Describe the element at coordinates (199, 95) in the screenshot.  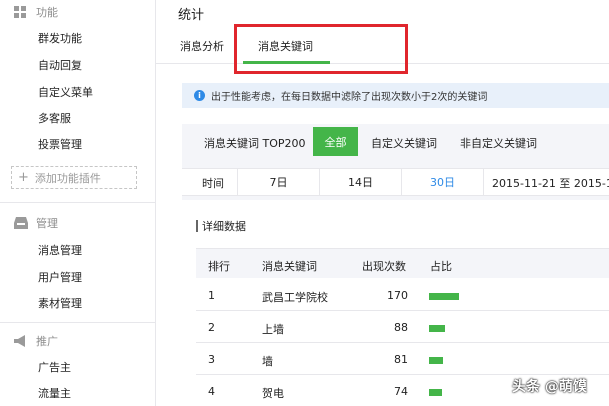
I see `info-icon: i` at that location.